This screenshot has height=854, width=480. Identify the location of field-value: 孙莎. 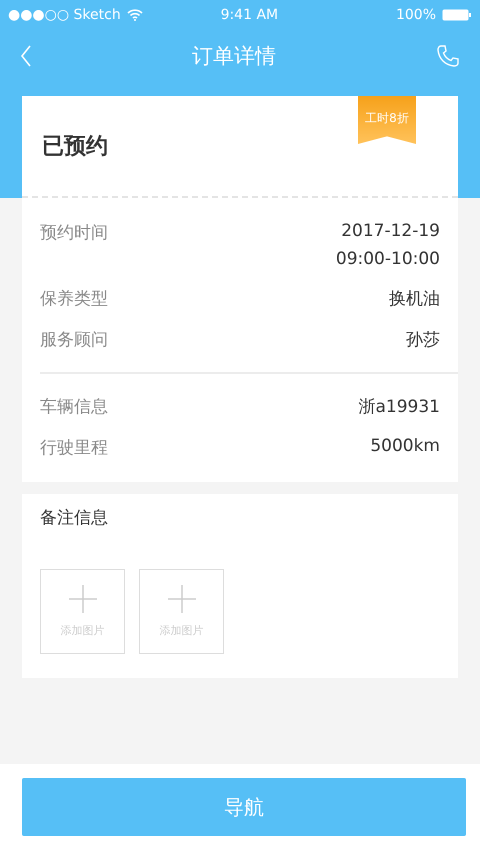
(423, 340).